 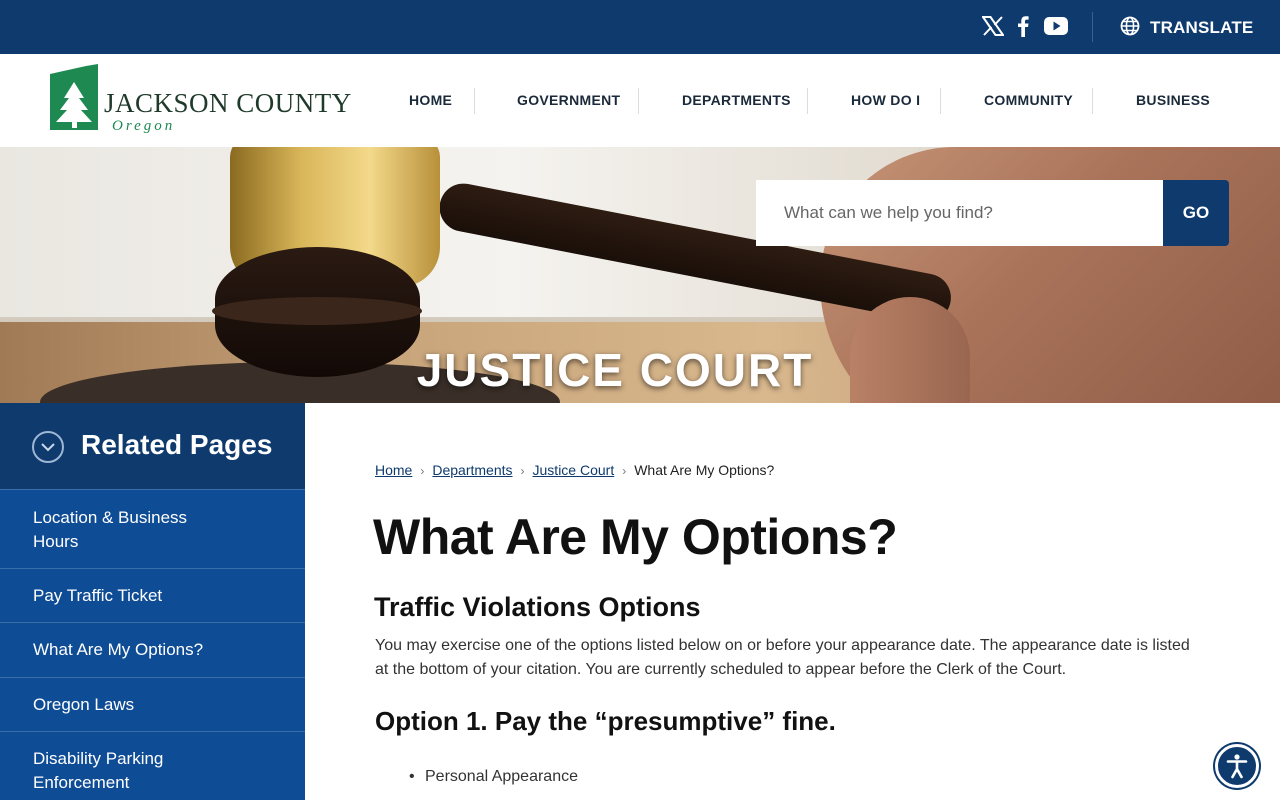 I want to click on option-list: Personal Appearance, so click(x=493, y=777).